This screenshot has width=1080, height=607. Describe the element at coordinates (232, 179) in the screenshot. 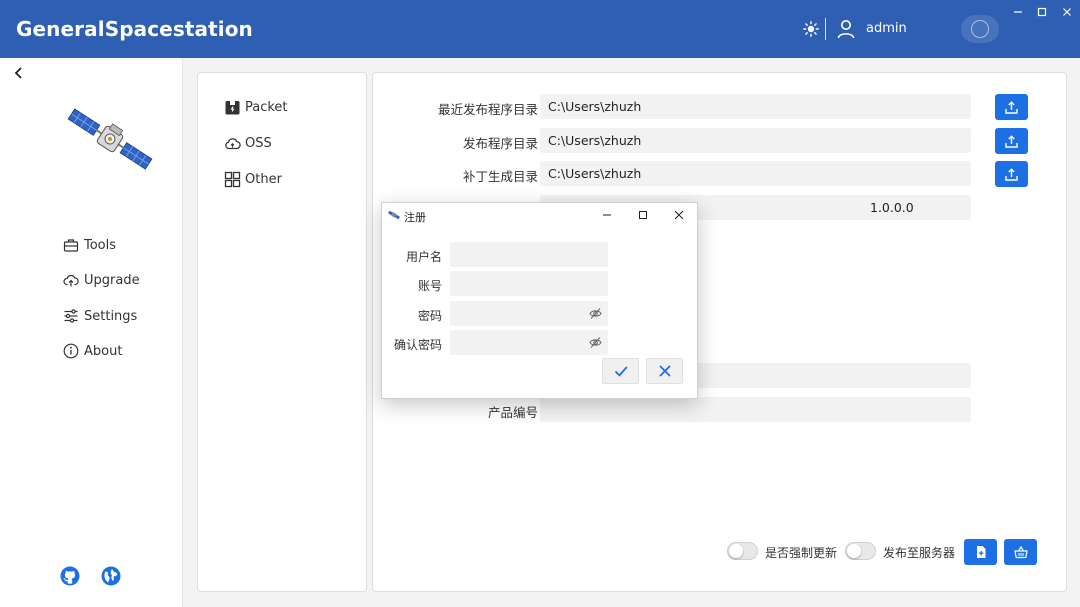

I see `grid-icon` at that location.